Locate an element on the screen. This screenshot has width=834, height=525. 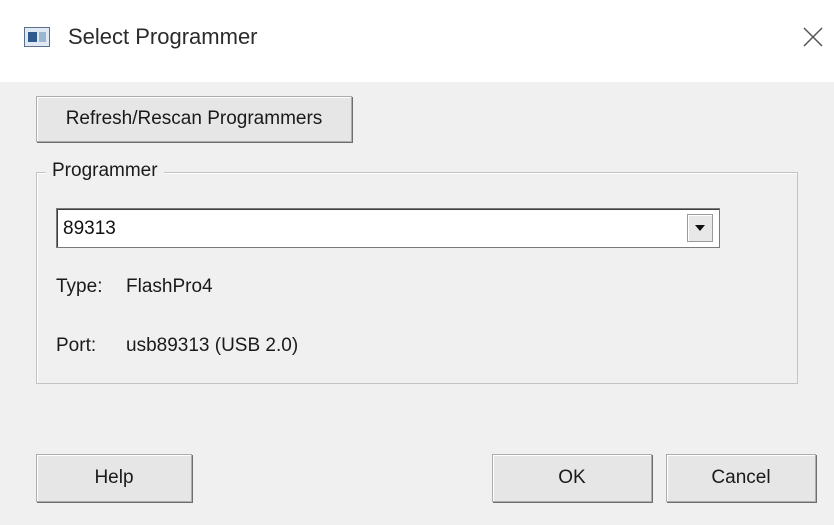
chevron-down-icon is located at coordinates (700, 228).